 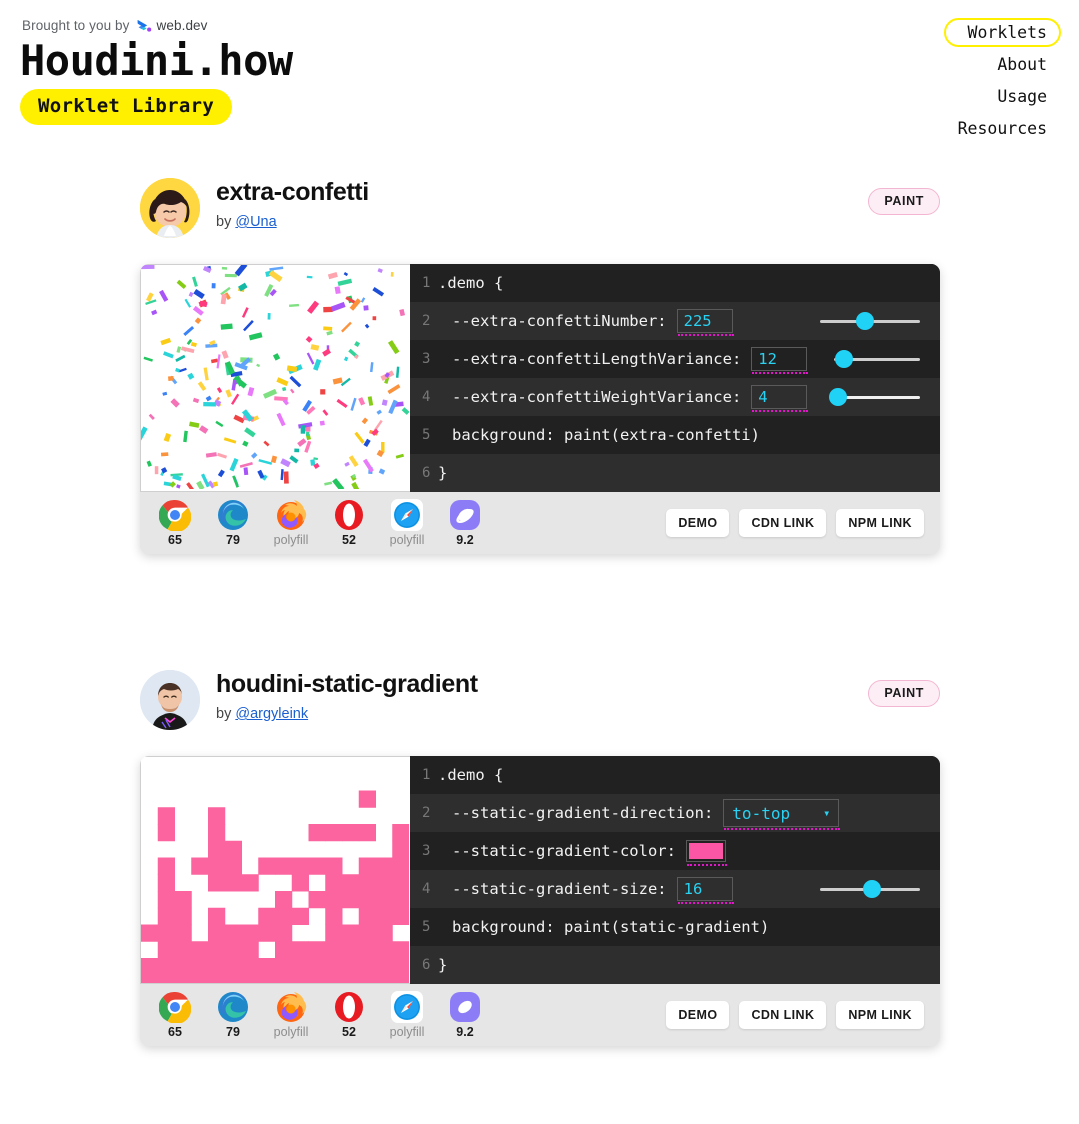 I want to click on webdev-logo: web.dev, so click(x=172, y=25).